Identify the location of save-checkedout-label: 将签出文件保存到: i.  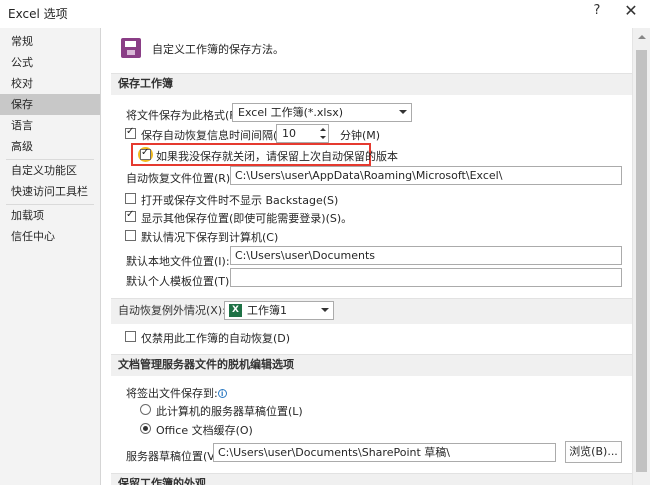
(176, 393).